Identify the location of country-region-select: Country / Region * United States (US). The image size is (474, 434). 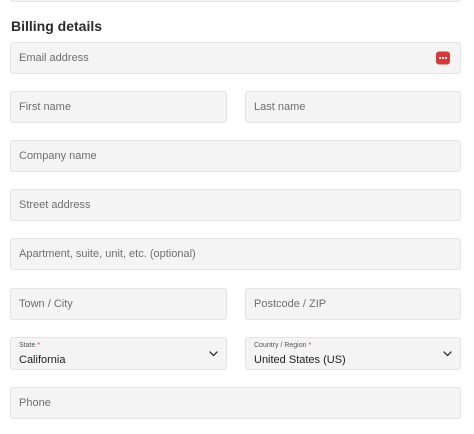
(353, 353).